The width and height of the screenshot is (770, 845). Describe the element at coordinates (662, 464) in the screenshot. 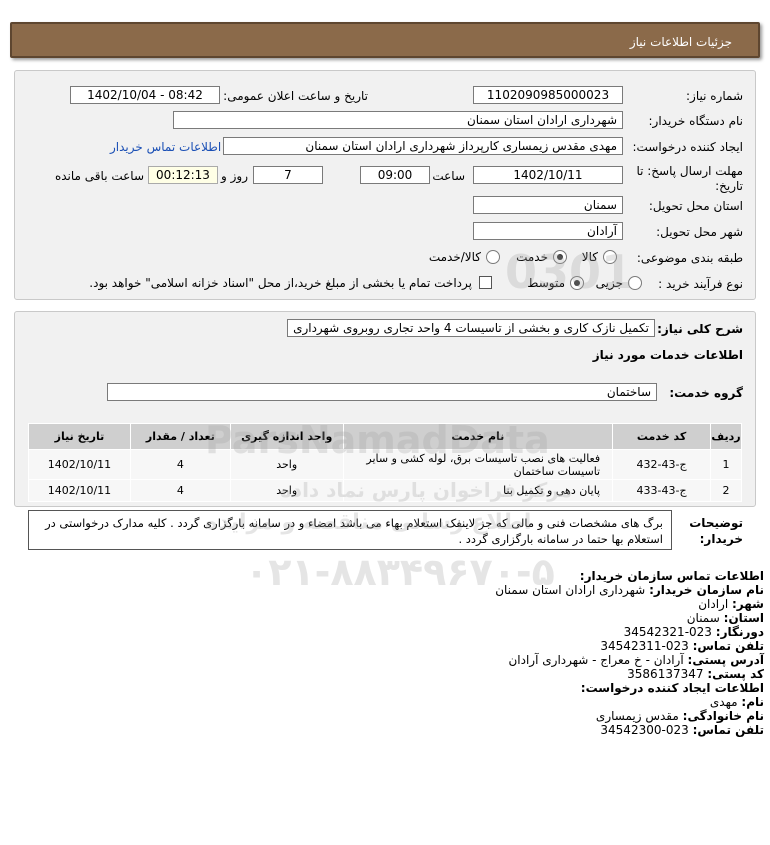

I see `cell-code: ج-43-432` at that location.